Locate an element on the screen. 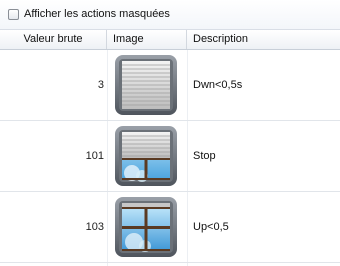  toolbar: Afficher les actions masquées is located at coordinates (170, 15).